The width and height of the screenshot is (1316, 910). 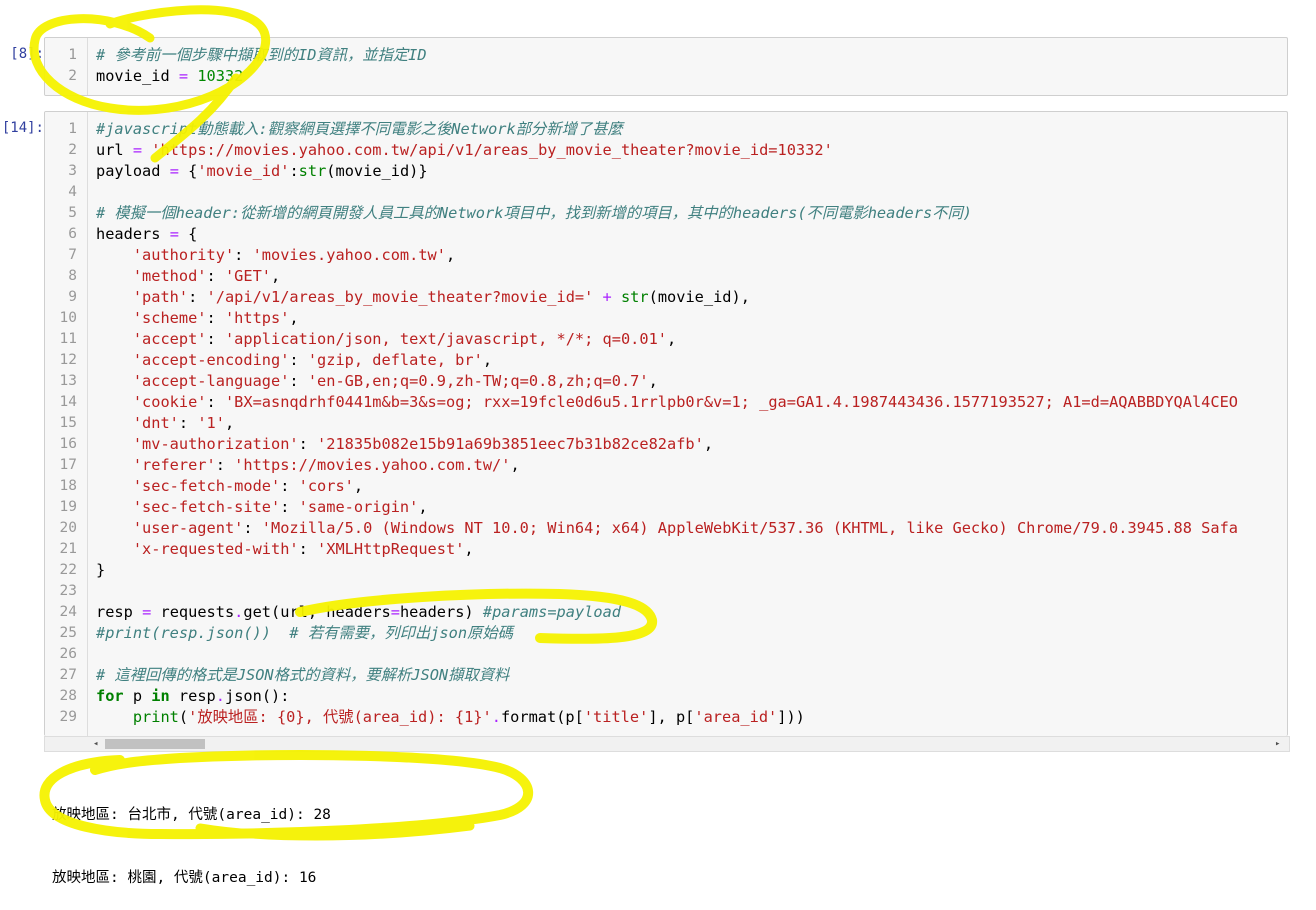 I want to click on line-number: 5, so click(x=72, y=213).